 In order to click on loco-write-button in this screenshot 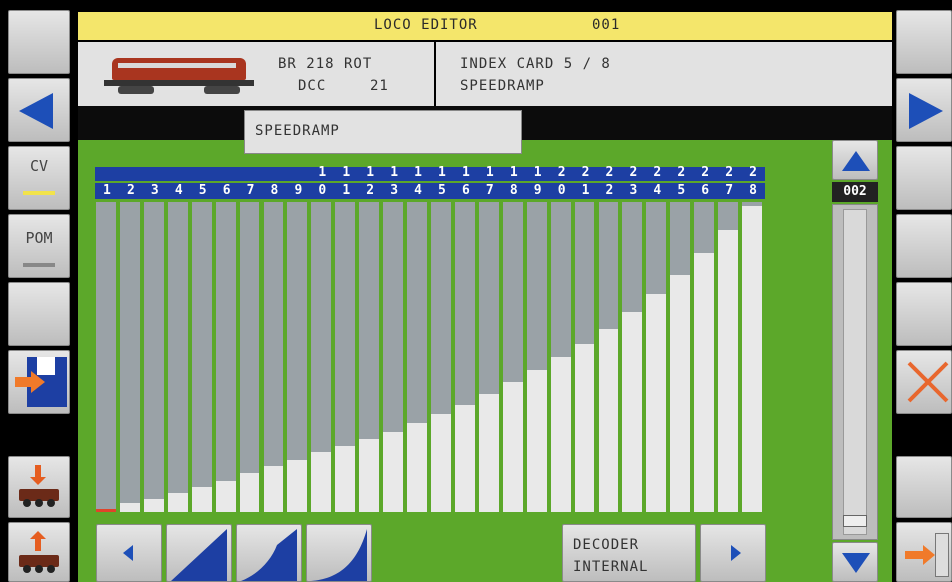, I will do `click(39, 552)`.